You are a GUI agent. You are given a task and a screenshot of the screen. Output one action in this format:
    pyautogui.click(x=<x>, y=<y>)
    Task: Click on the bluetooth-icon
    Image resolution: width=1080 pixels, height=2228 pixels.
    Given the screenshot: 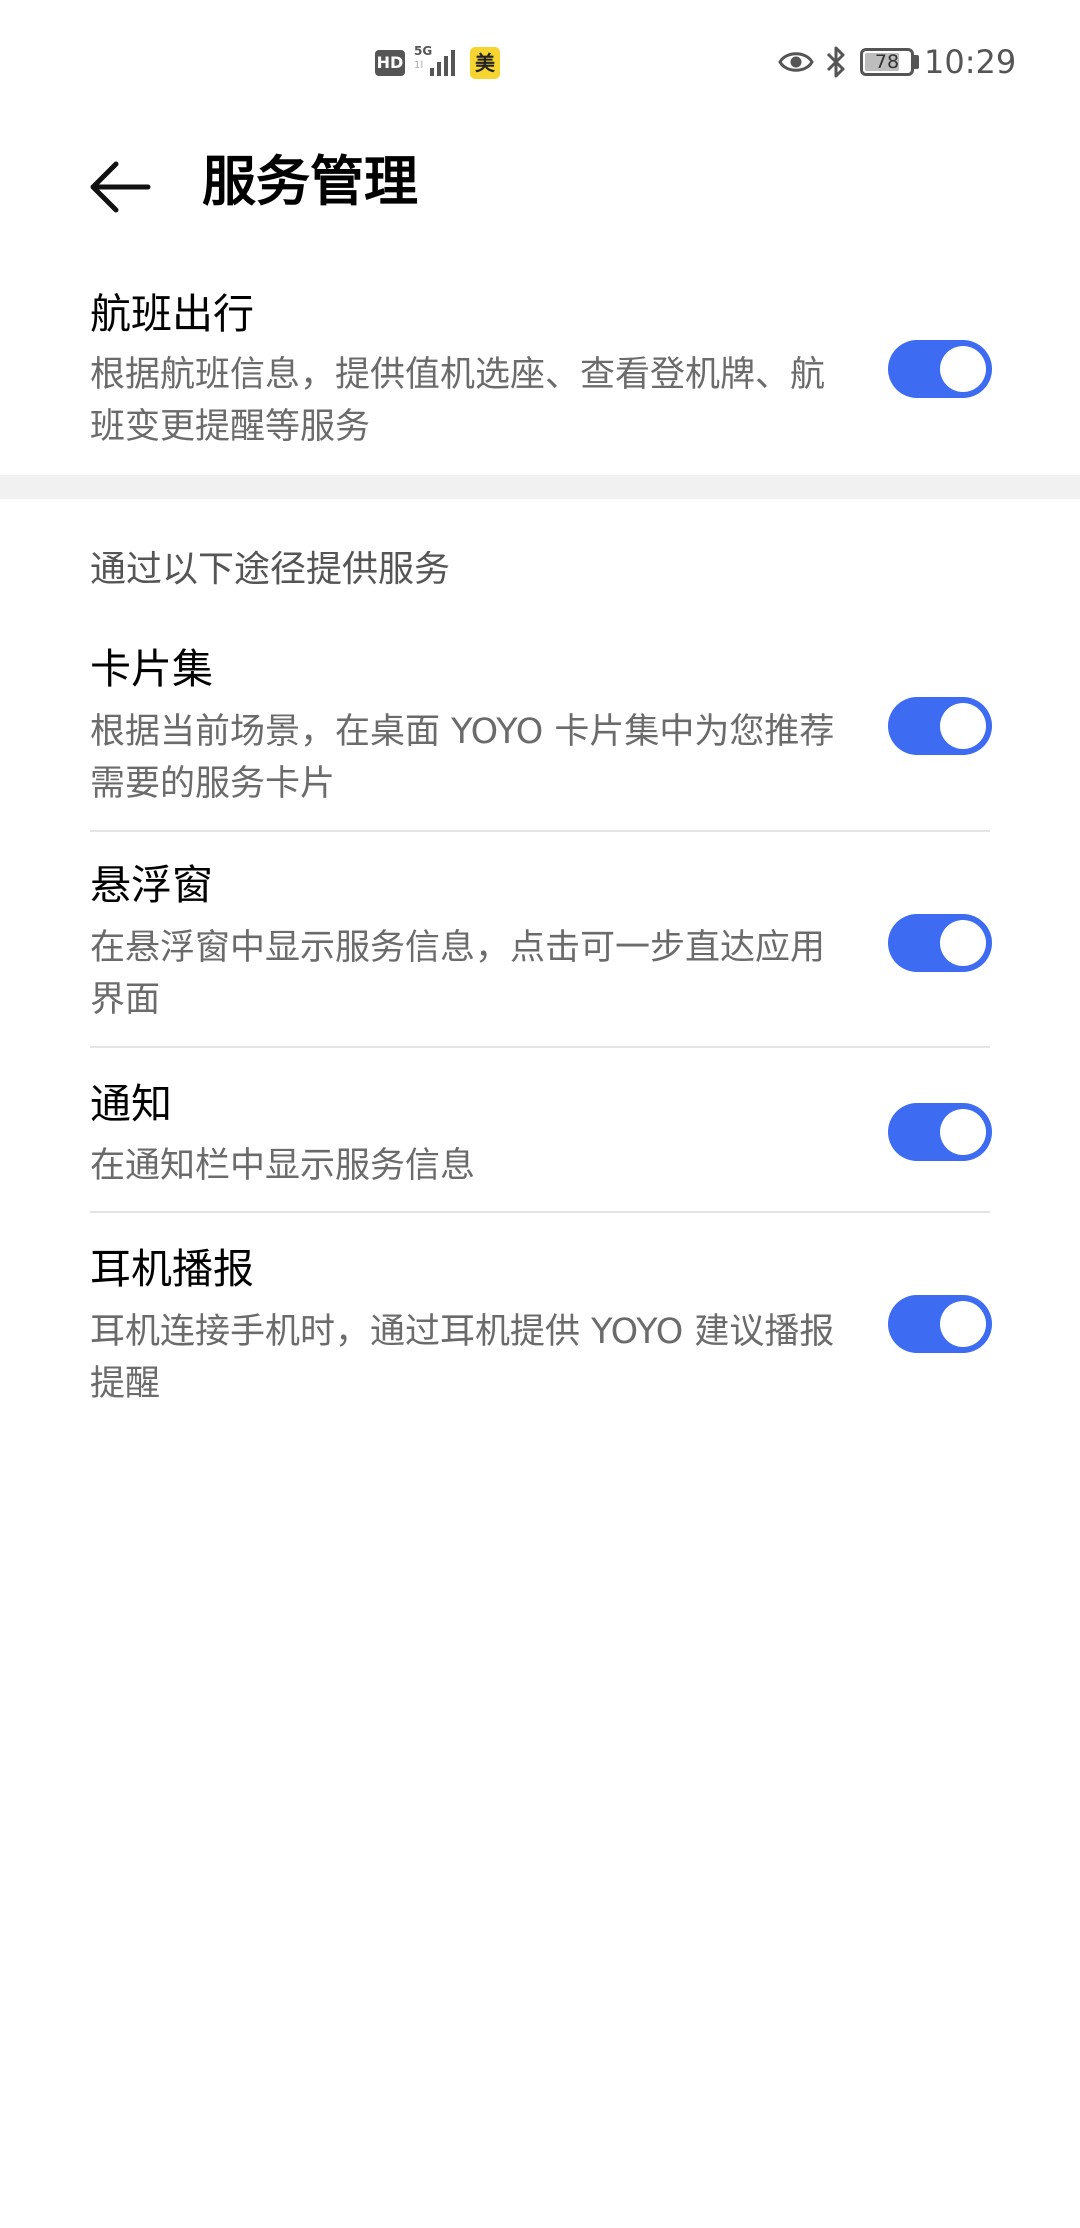 What is the action you would take?
    pyautogui.click(x=835, y=62)
    